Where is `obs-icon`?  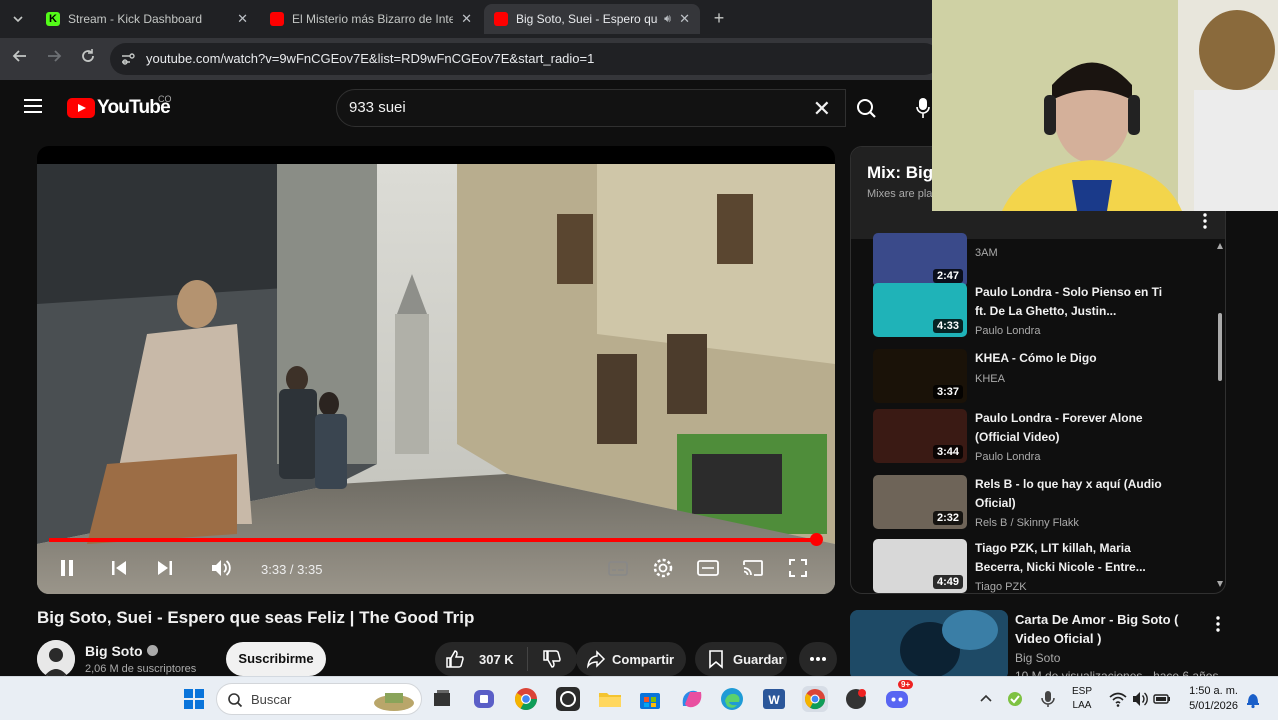
obs-icon is located at coordinates (568, 699).